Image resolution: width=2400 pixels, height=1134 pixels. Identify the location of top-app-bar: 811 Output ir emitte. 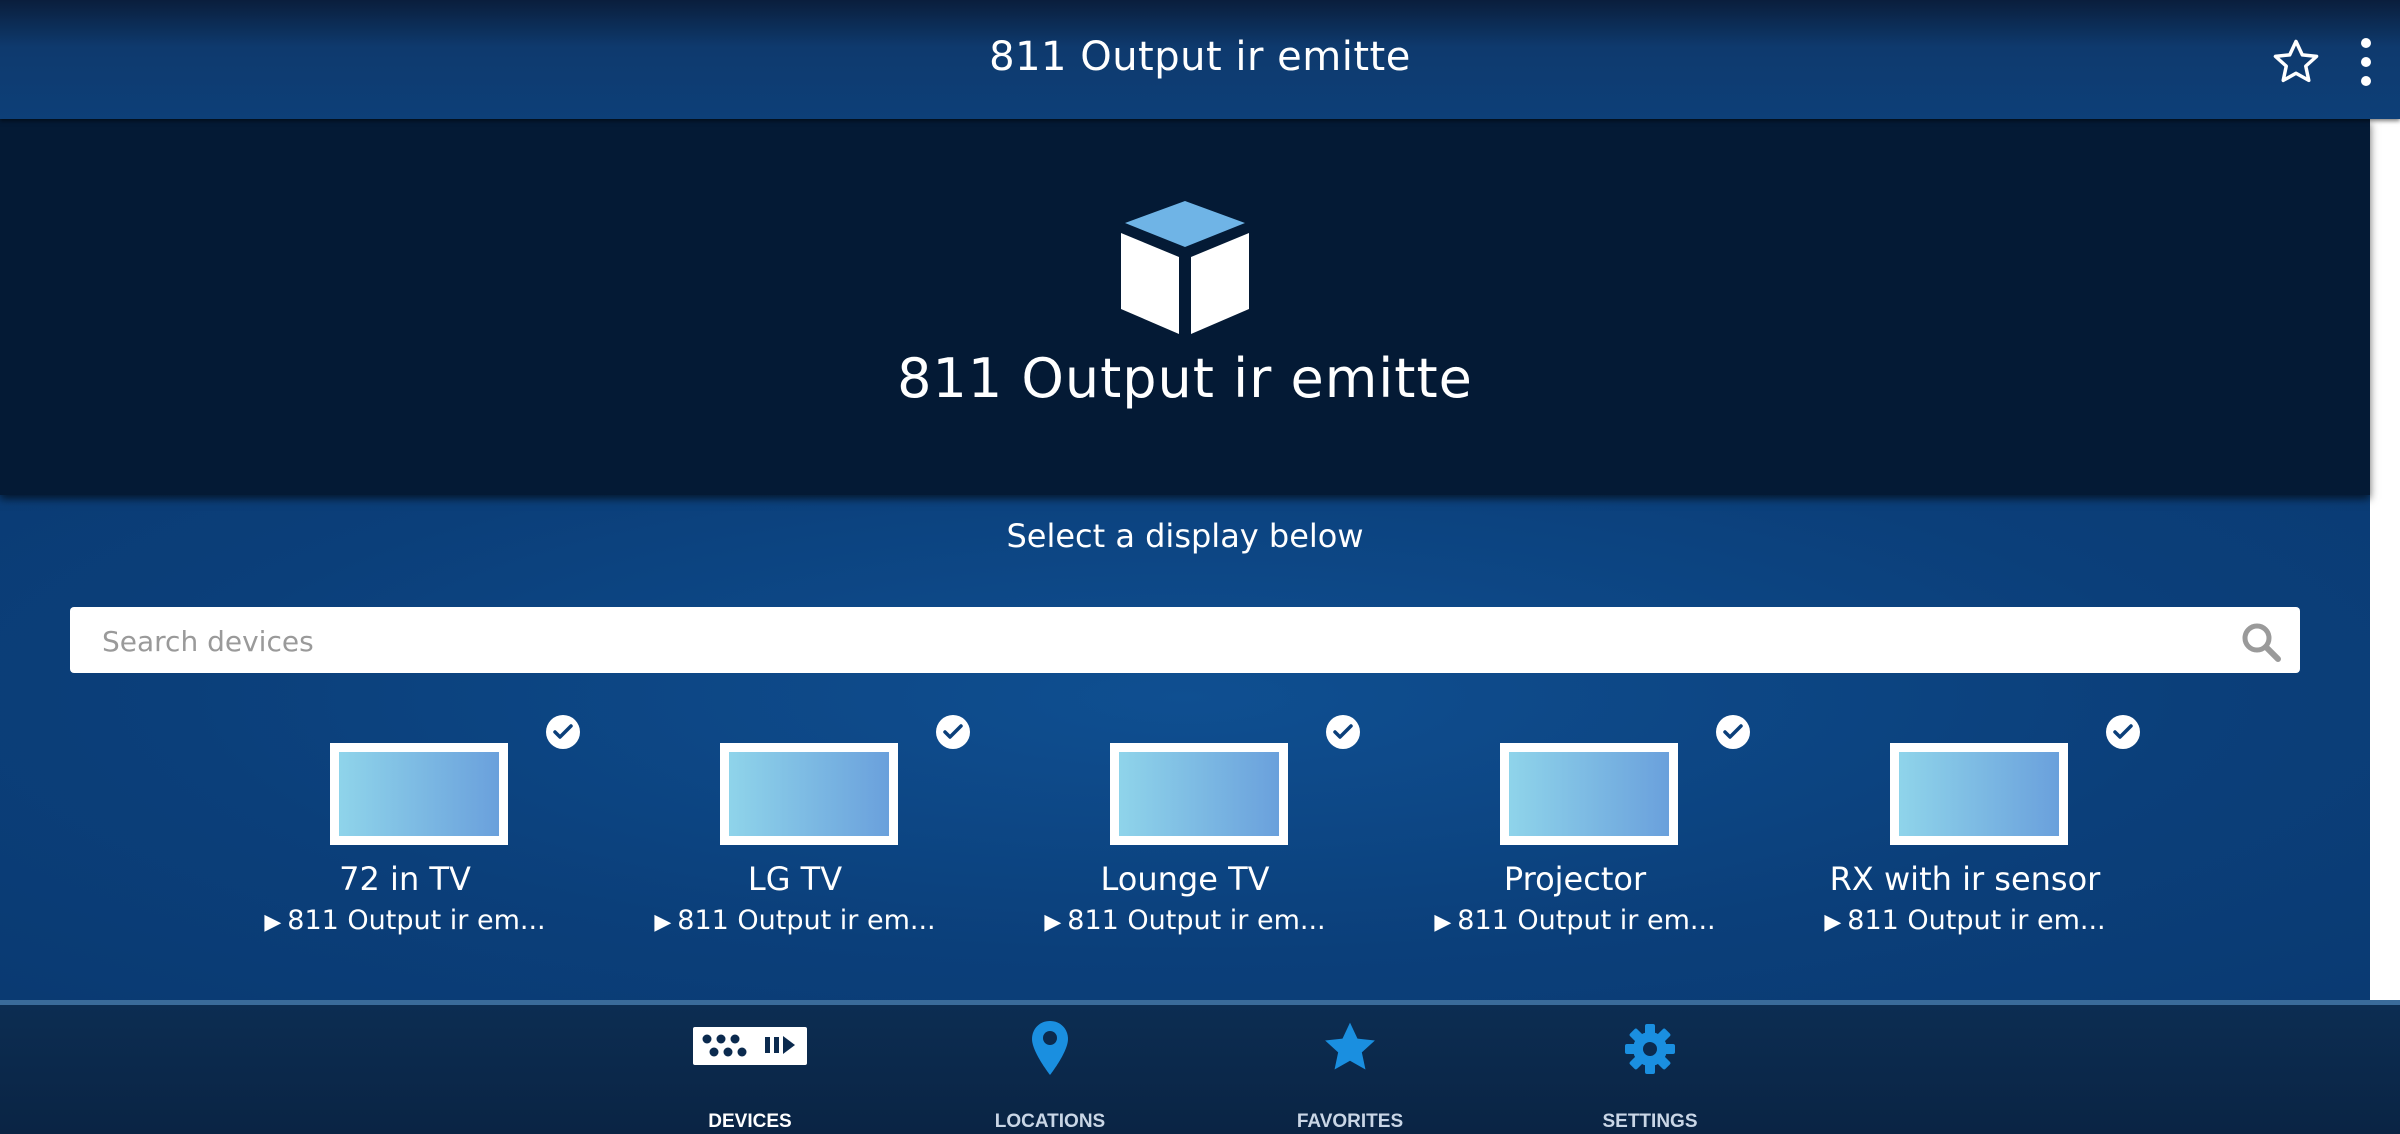
(1200, 59).